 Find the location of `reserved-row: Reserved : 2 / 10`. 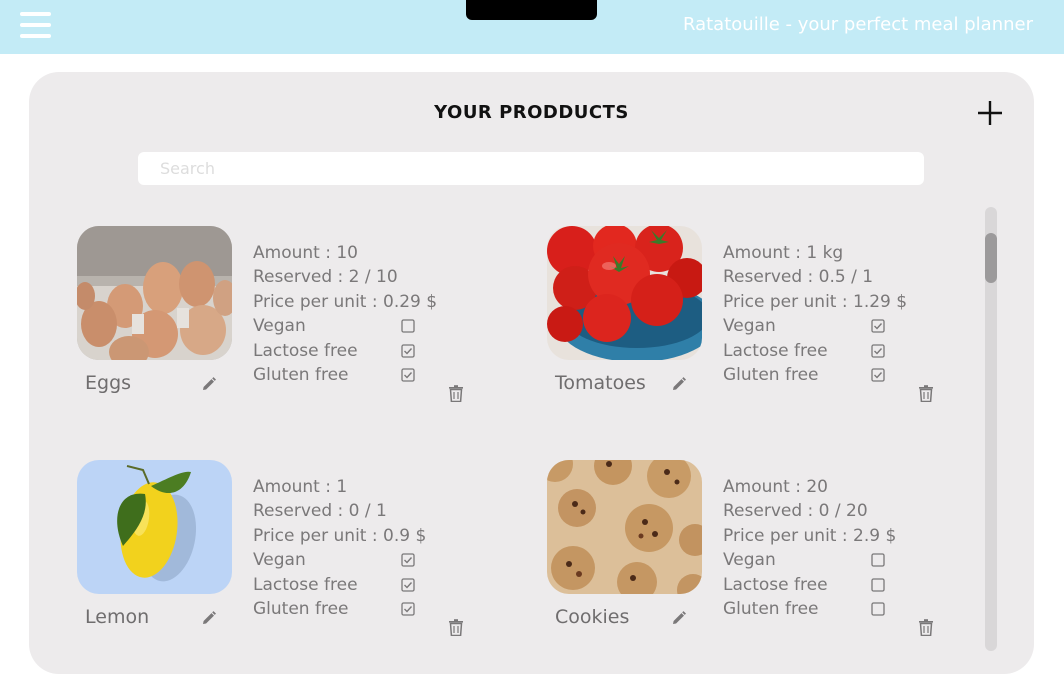

reserved-row: Reserved : 2 / 10 is located at coordinates (325, 277).